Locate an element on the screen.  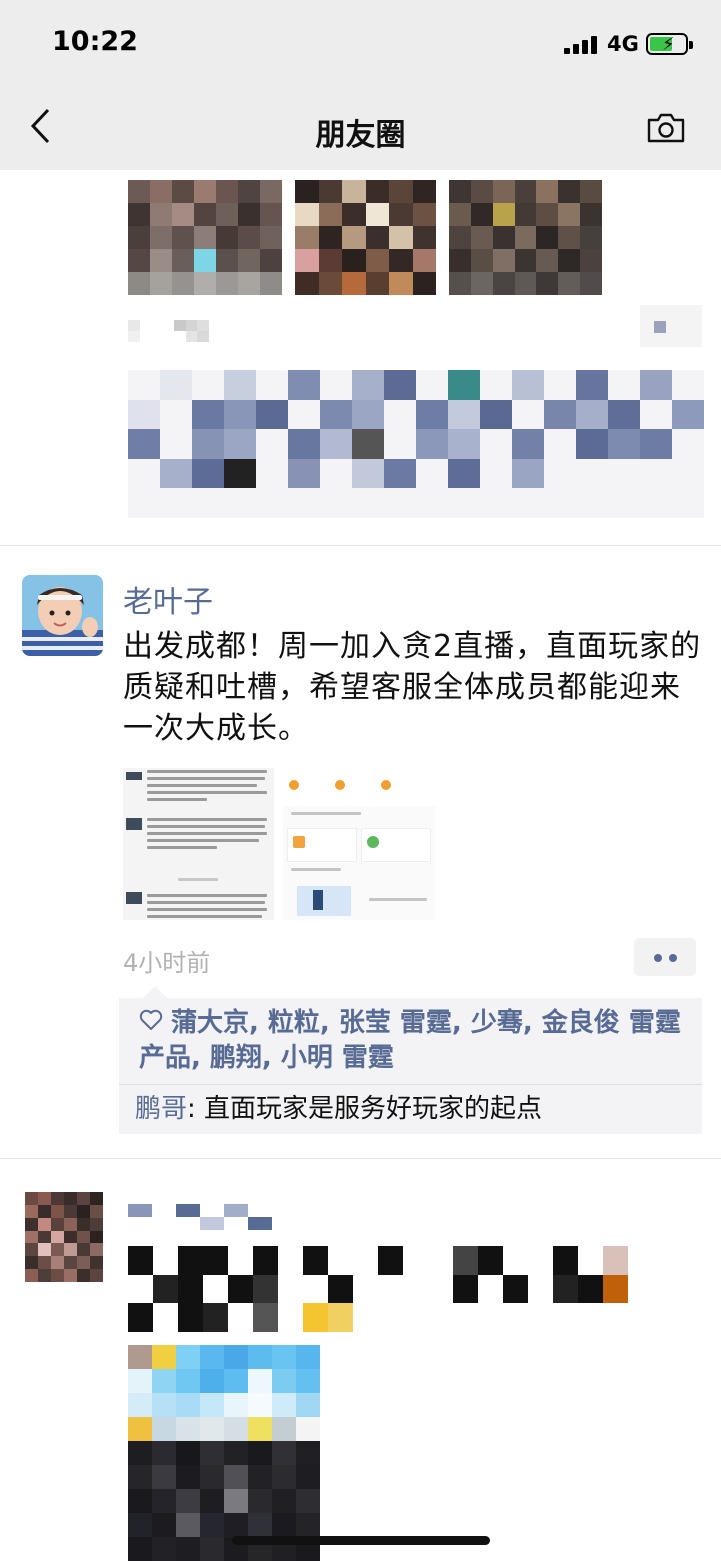
previous-post-more-button is located at coordinates (671, 326).